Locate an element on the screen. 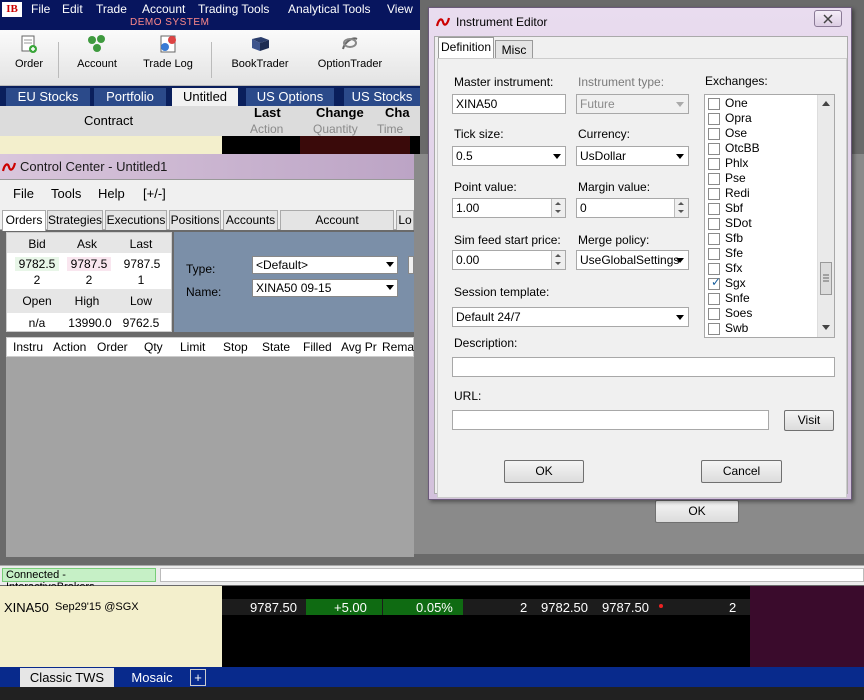 The height and width of the screenshot is (700, 864). cc-menu-file: File is located at coordinates (23, 193).